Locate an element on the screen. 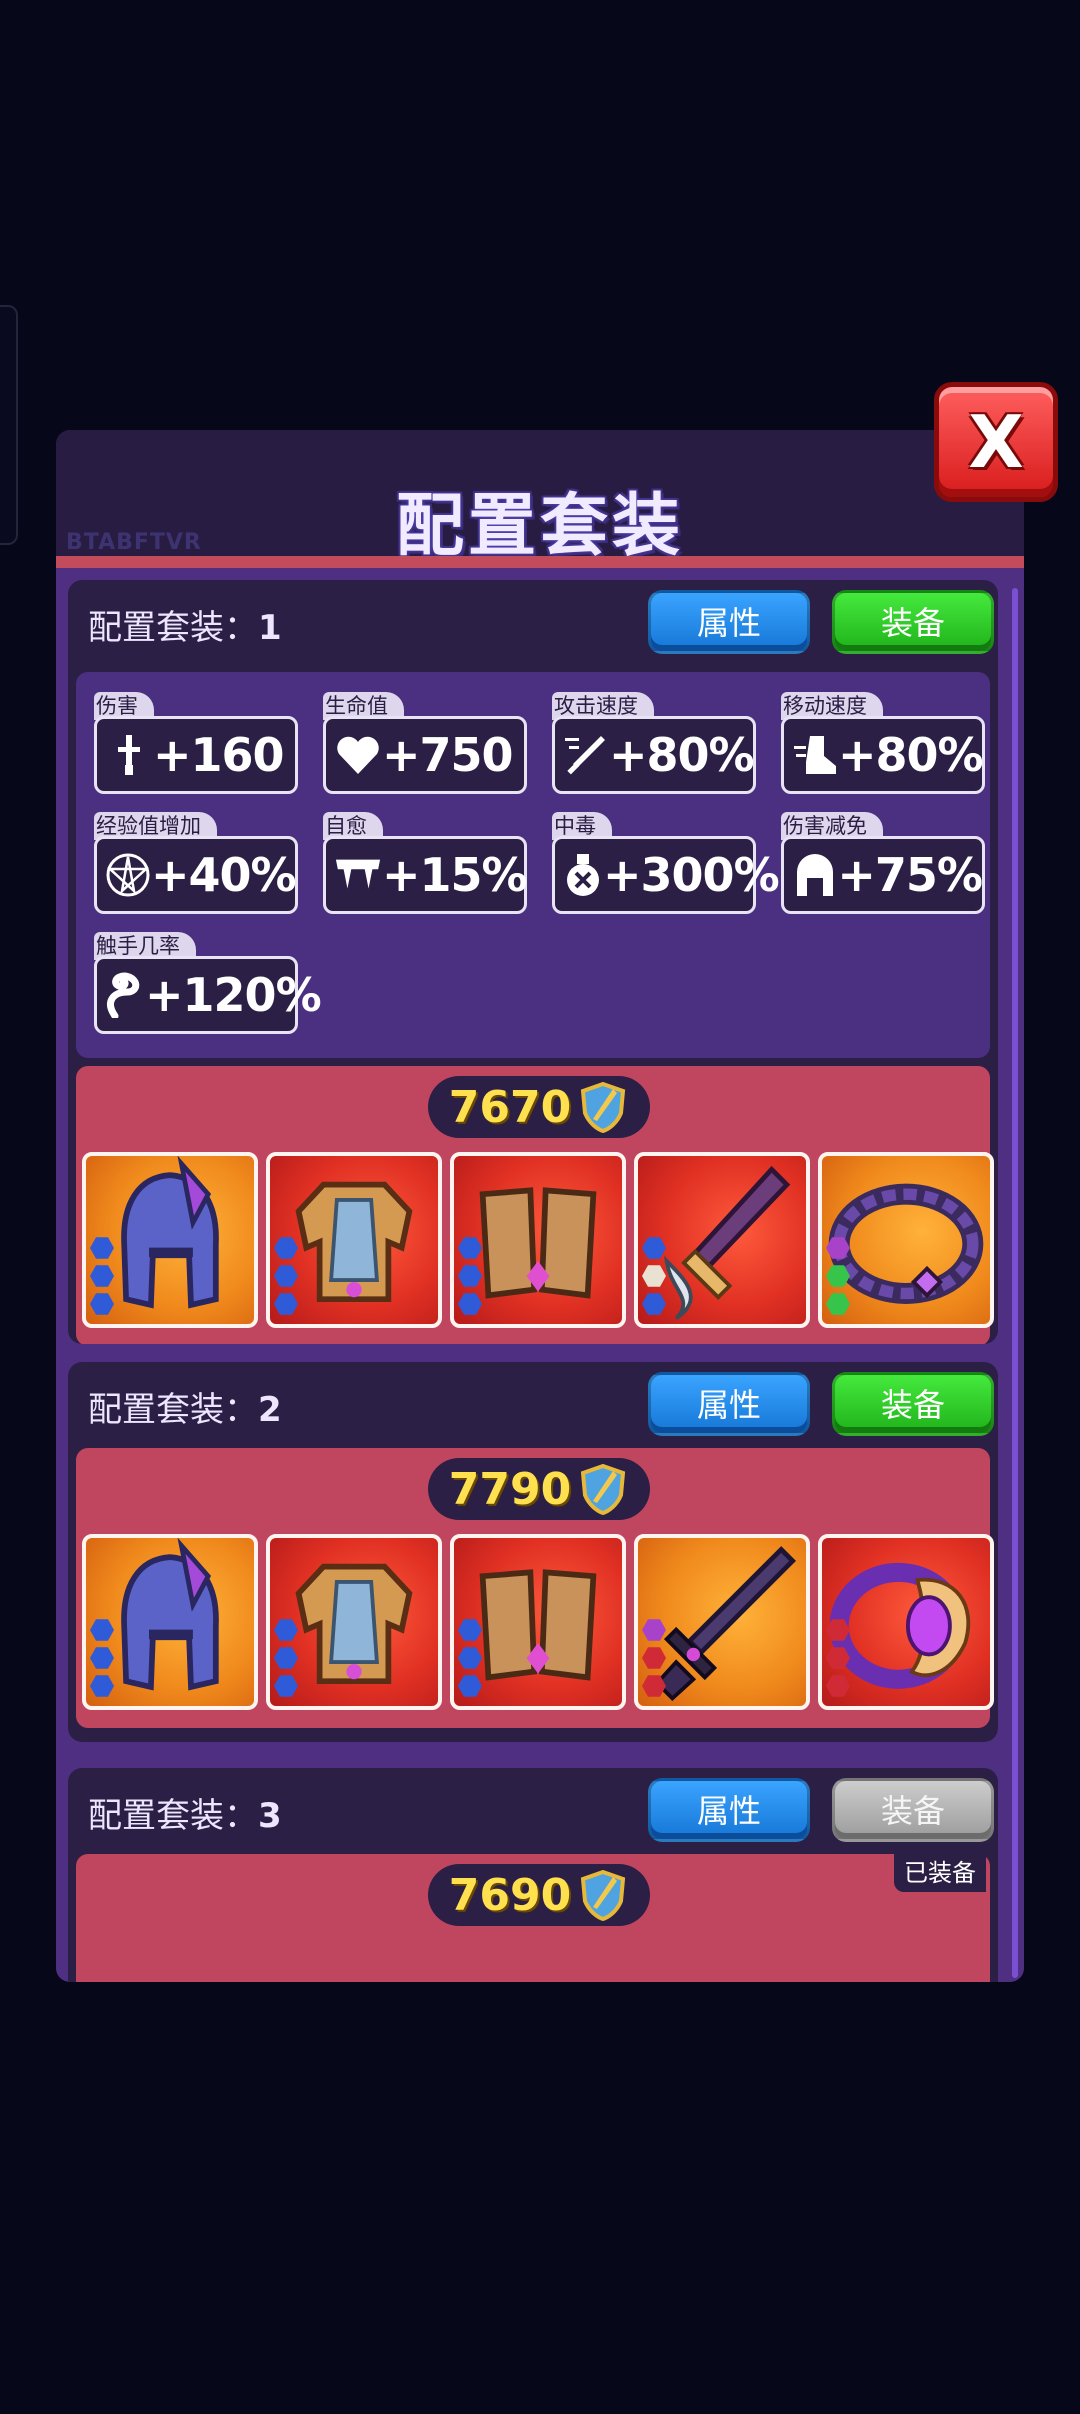  stat-value: +160 is located at coordinates (219, 755).